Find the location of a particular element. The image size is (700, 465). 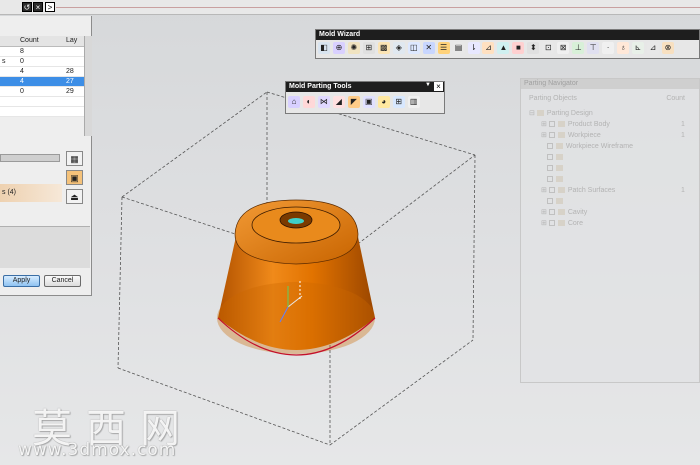

nav-item-cavity: ⊞ Cavity is located at coordinates (564, 212).